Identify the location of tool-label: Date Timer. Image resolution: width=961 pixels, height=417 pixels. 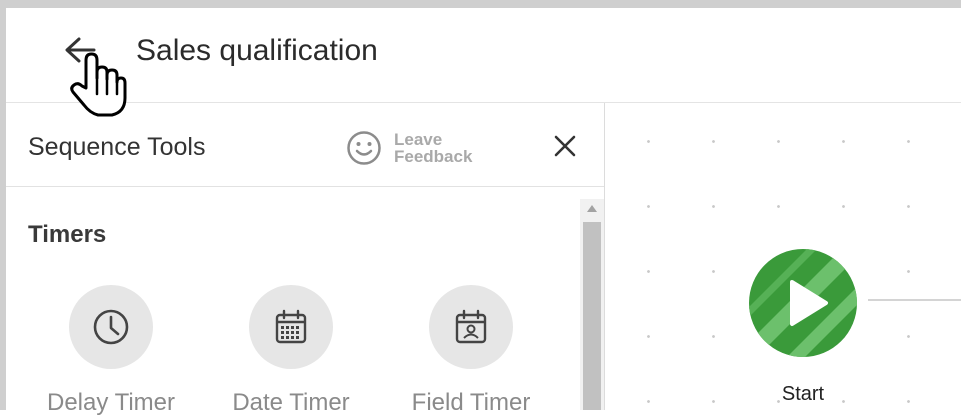
(291, 402).